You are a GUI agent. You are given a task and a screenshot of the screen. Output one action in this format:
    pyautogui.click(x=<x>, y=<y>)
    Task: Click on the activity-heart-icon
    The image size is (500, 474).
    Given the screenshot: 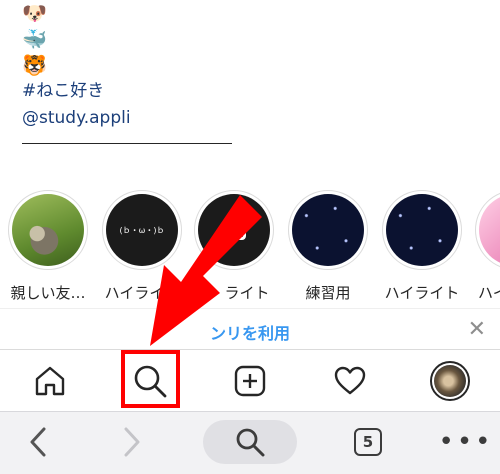 What is the action you would take?
    pyautogui.click(x=350, y=381)
    